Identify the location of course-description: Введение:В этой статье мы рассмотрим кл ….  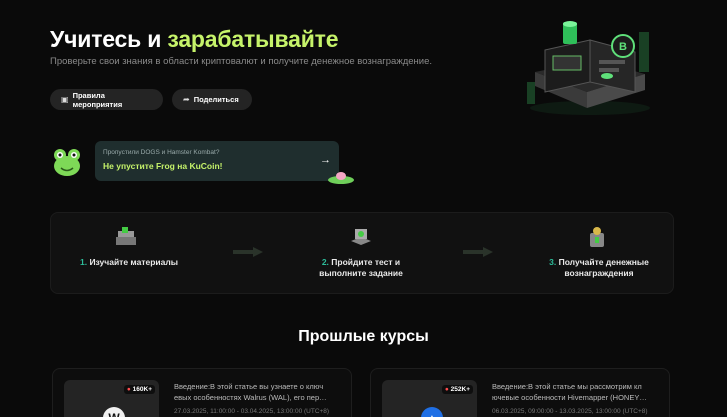
(578, 392).